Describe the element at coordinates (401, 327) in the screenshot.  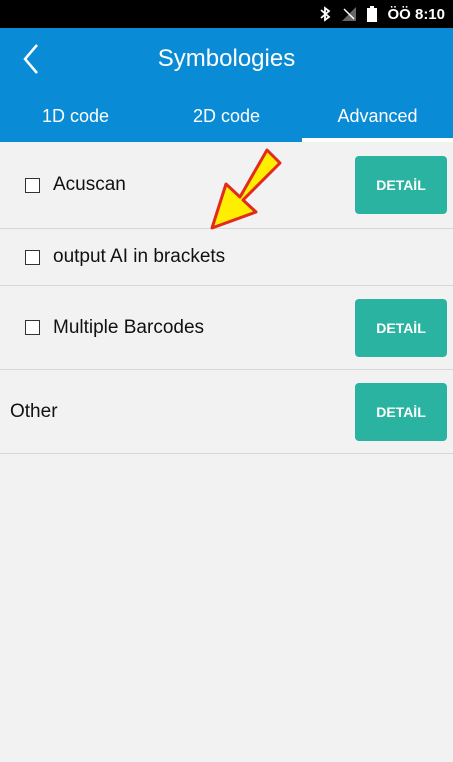
I see `multiple-barcodes-detail-button: DETAİL` at that location.